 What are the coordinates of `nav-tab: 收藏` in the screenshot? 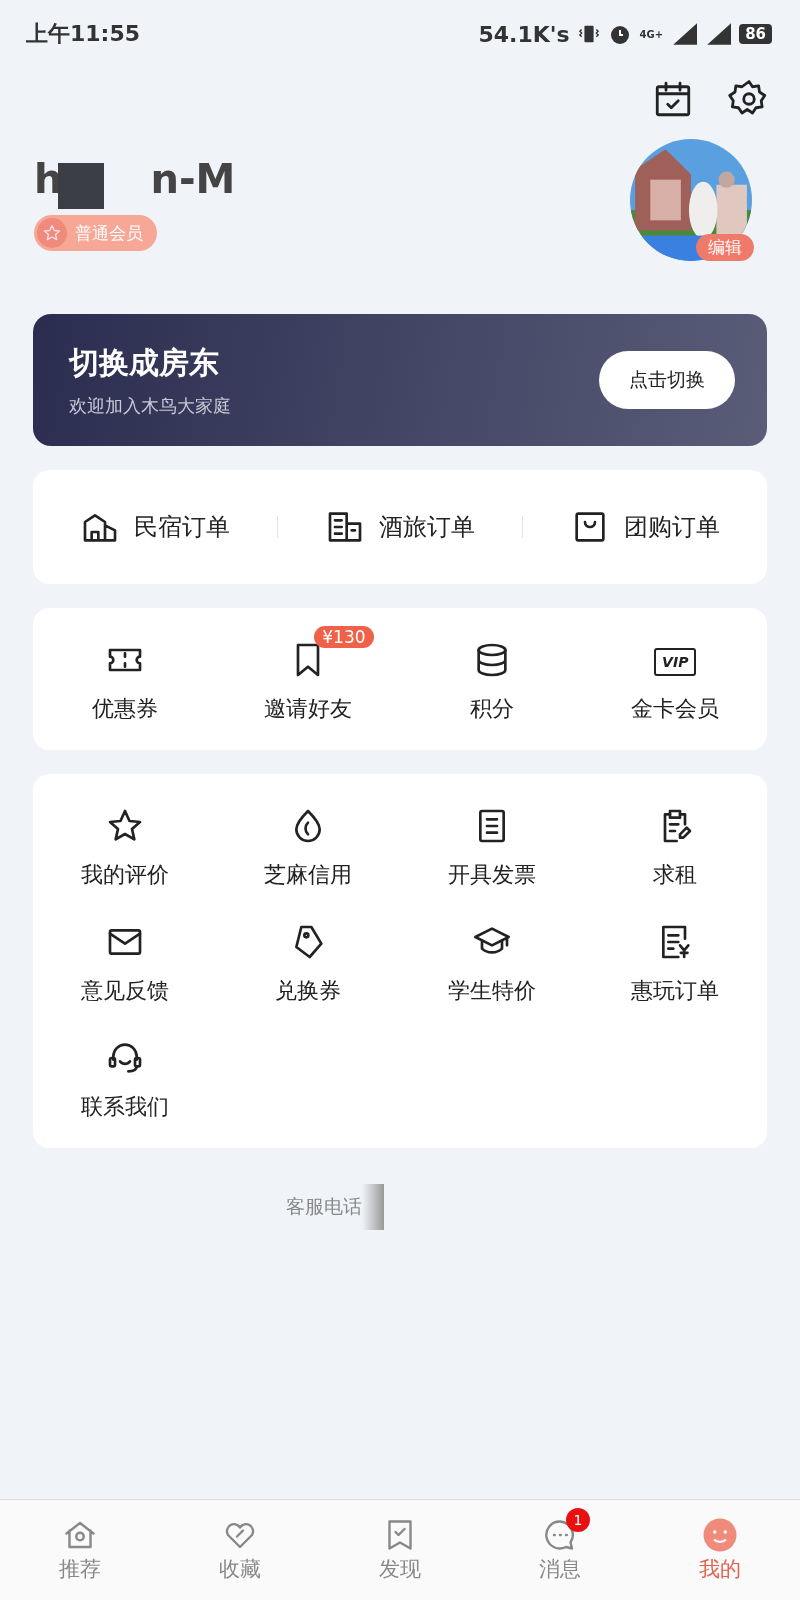 It's located at (240, 1550).